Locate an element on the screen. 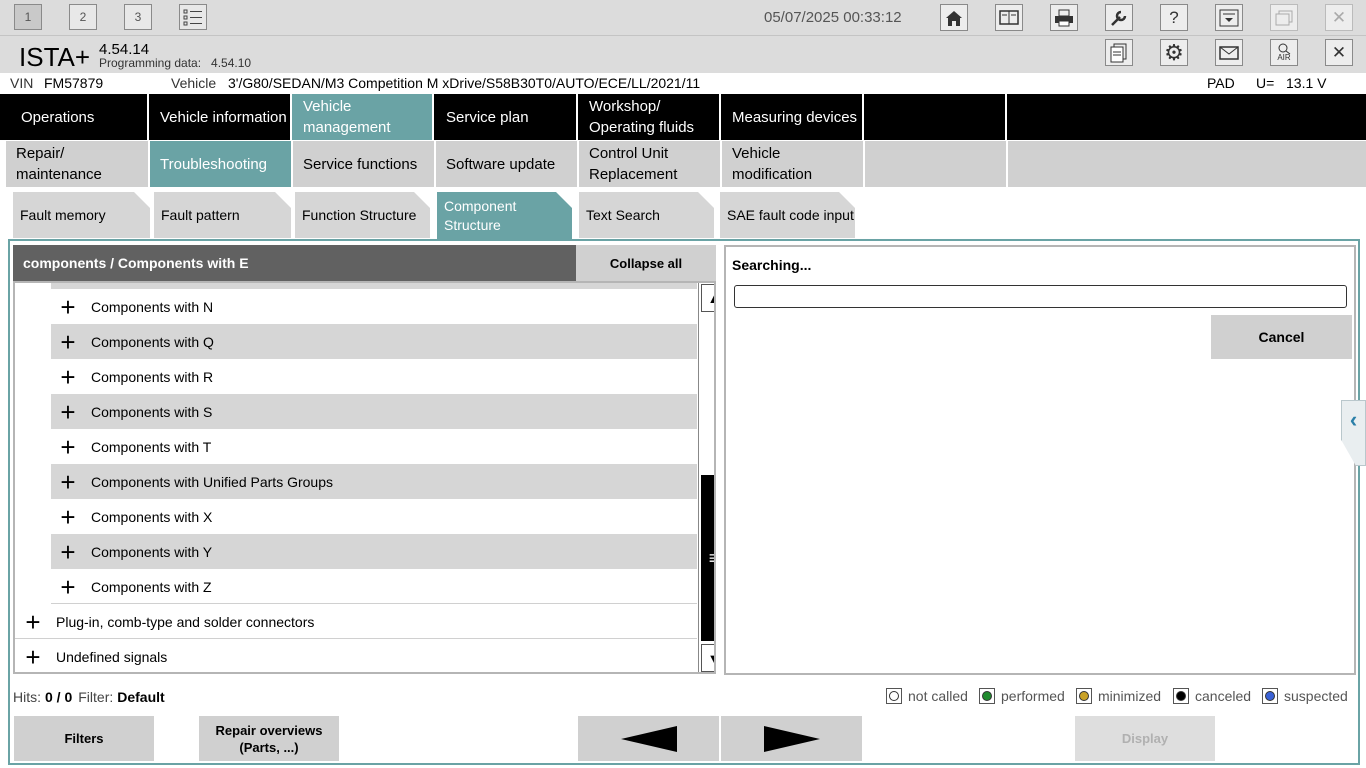  tree-row: + Components with Q is located at coordinates (374, 341).